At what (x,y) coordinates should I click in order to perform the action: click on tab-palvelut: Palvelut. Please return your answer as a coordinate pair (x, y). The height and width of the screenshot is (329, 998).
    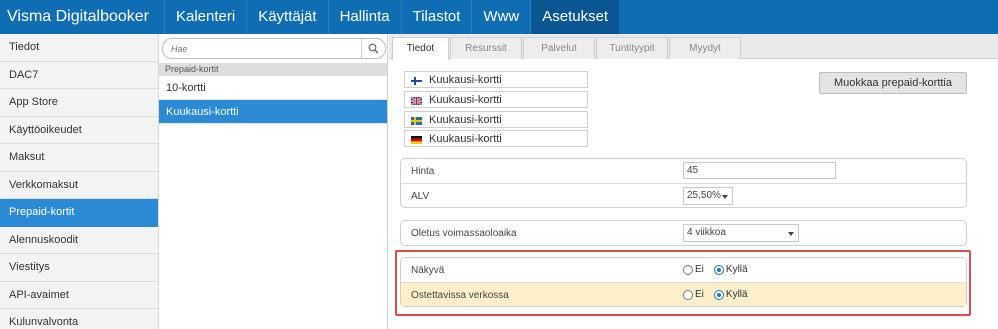
    Looking at the image, I should click on (559, 48).